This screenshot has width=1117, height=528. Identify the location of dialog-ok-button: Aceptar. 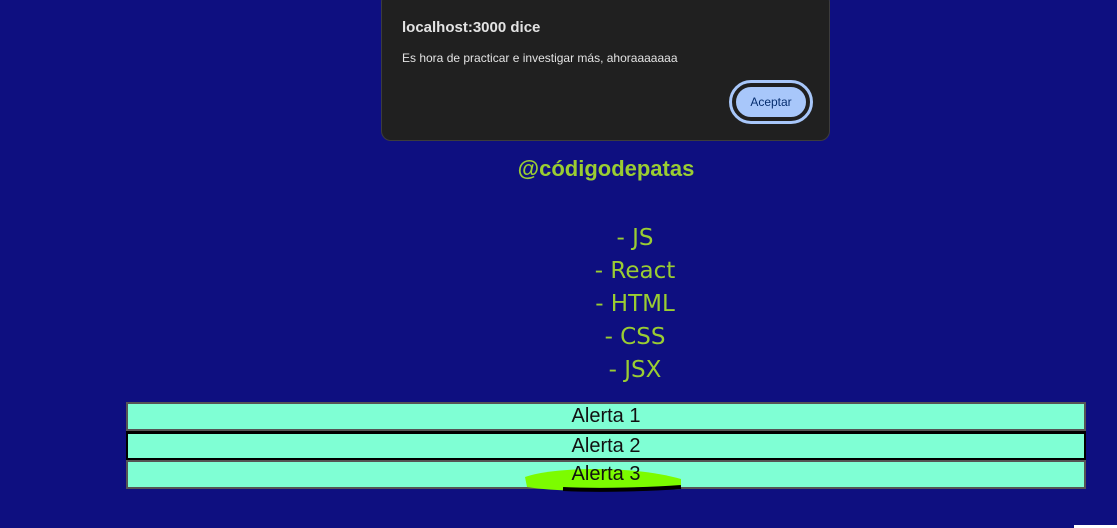
(771, 102).